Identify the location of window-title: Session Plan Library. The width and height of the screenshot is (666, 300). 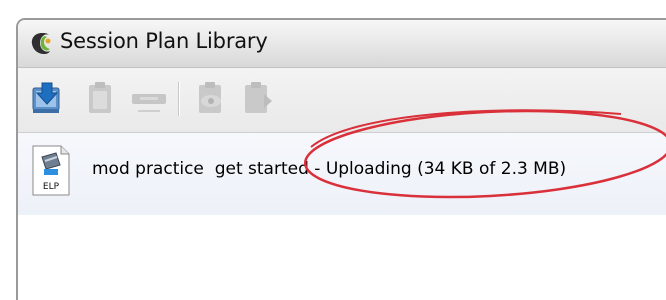
(164, 41).